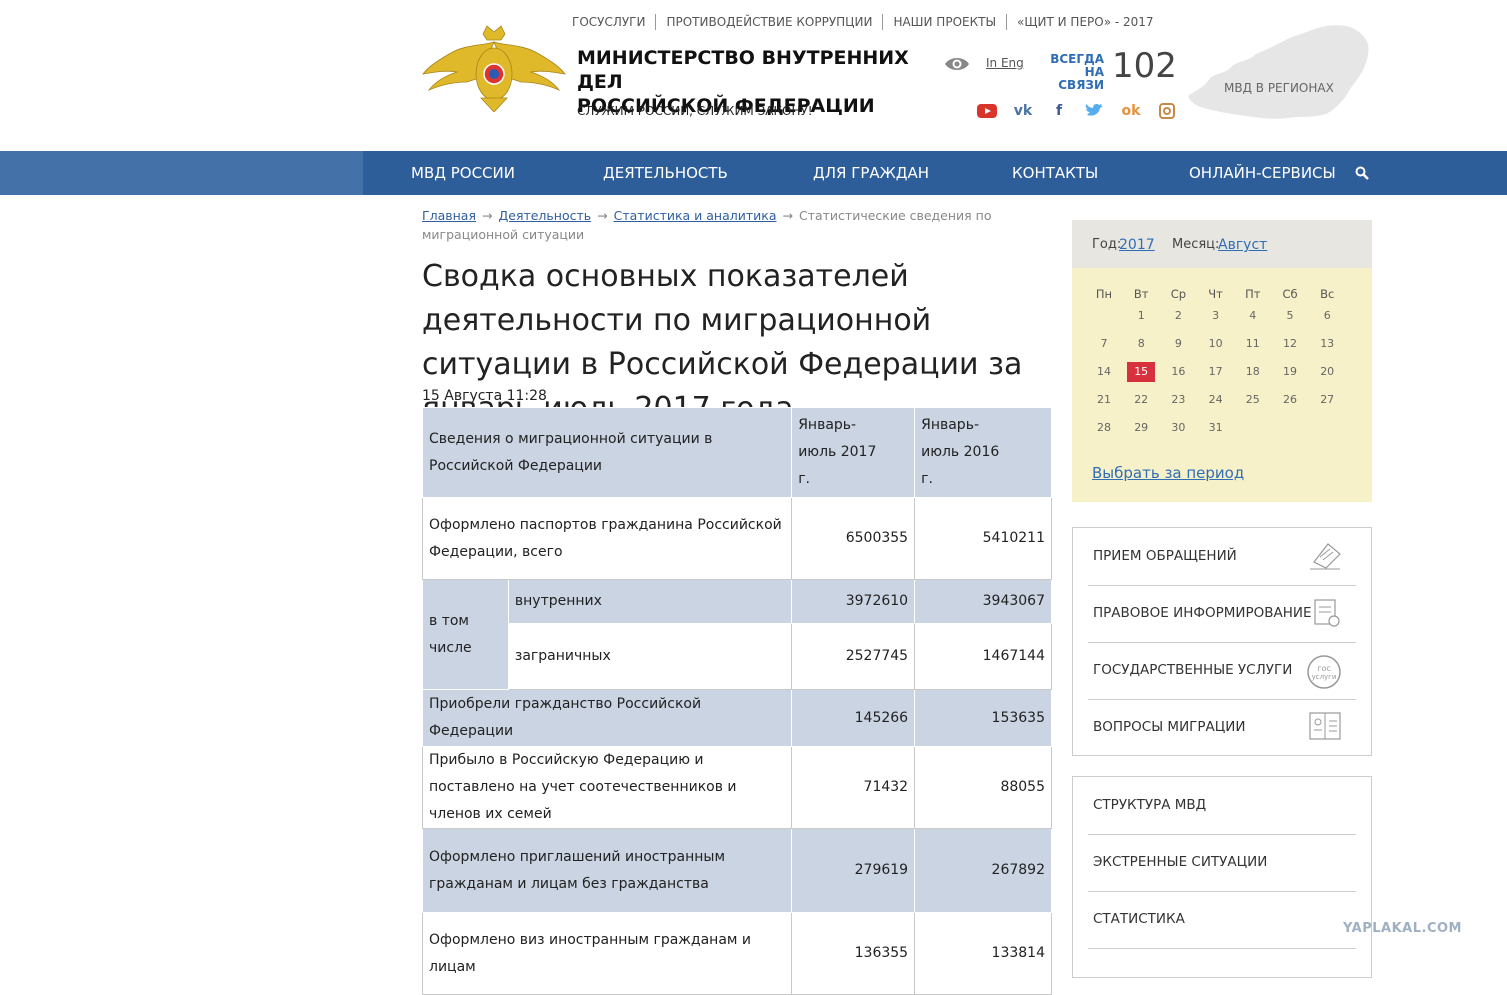 This screenshot has width=1507, height=995. Describe the element at coordinates (1216, 400) in the screenshot. I see `calendar-day: 24` at that location.